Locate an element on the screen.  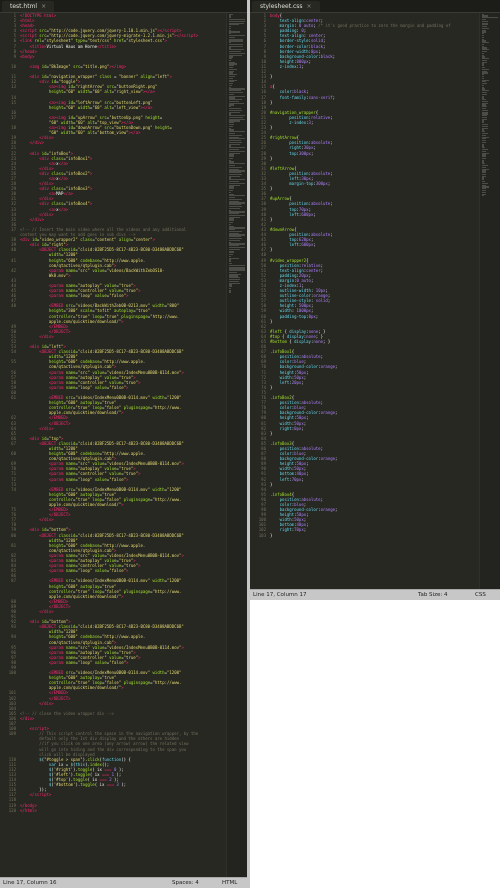
tab-label: stylesheet.css is located at coordinates (281, 6).